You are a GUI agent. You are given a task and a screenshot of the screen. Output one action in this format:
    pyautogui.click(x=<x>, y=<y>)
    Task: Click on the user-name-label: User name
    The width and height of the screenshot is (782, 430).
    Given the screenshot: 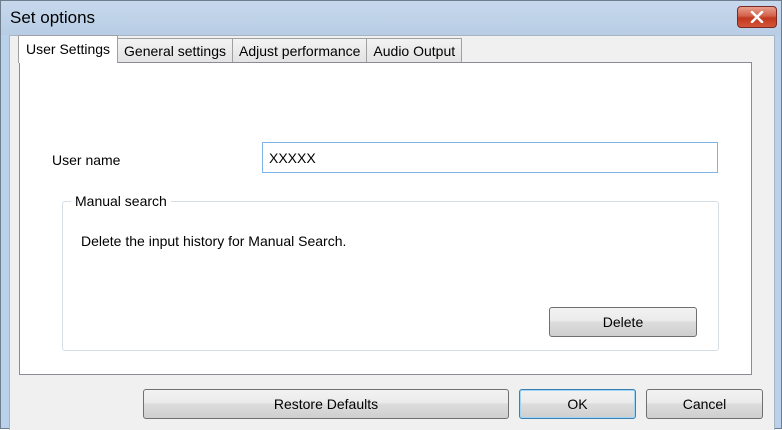 What is the action you would take?
    pyautogui.click(x=86, y=160)
    